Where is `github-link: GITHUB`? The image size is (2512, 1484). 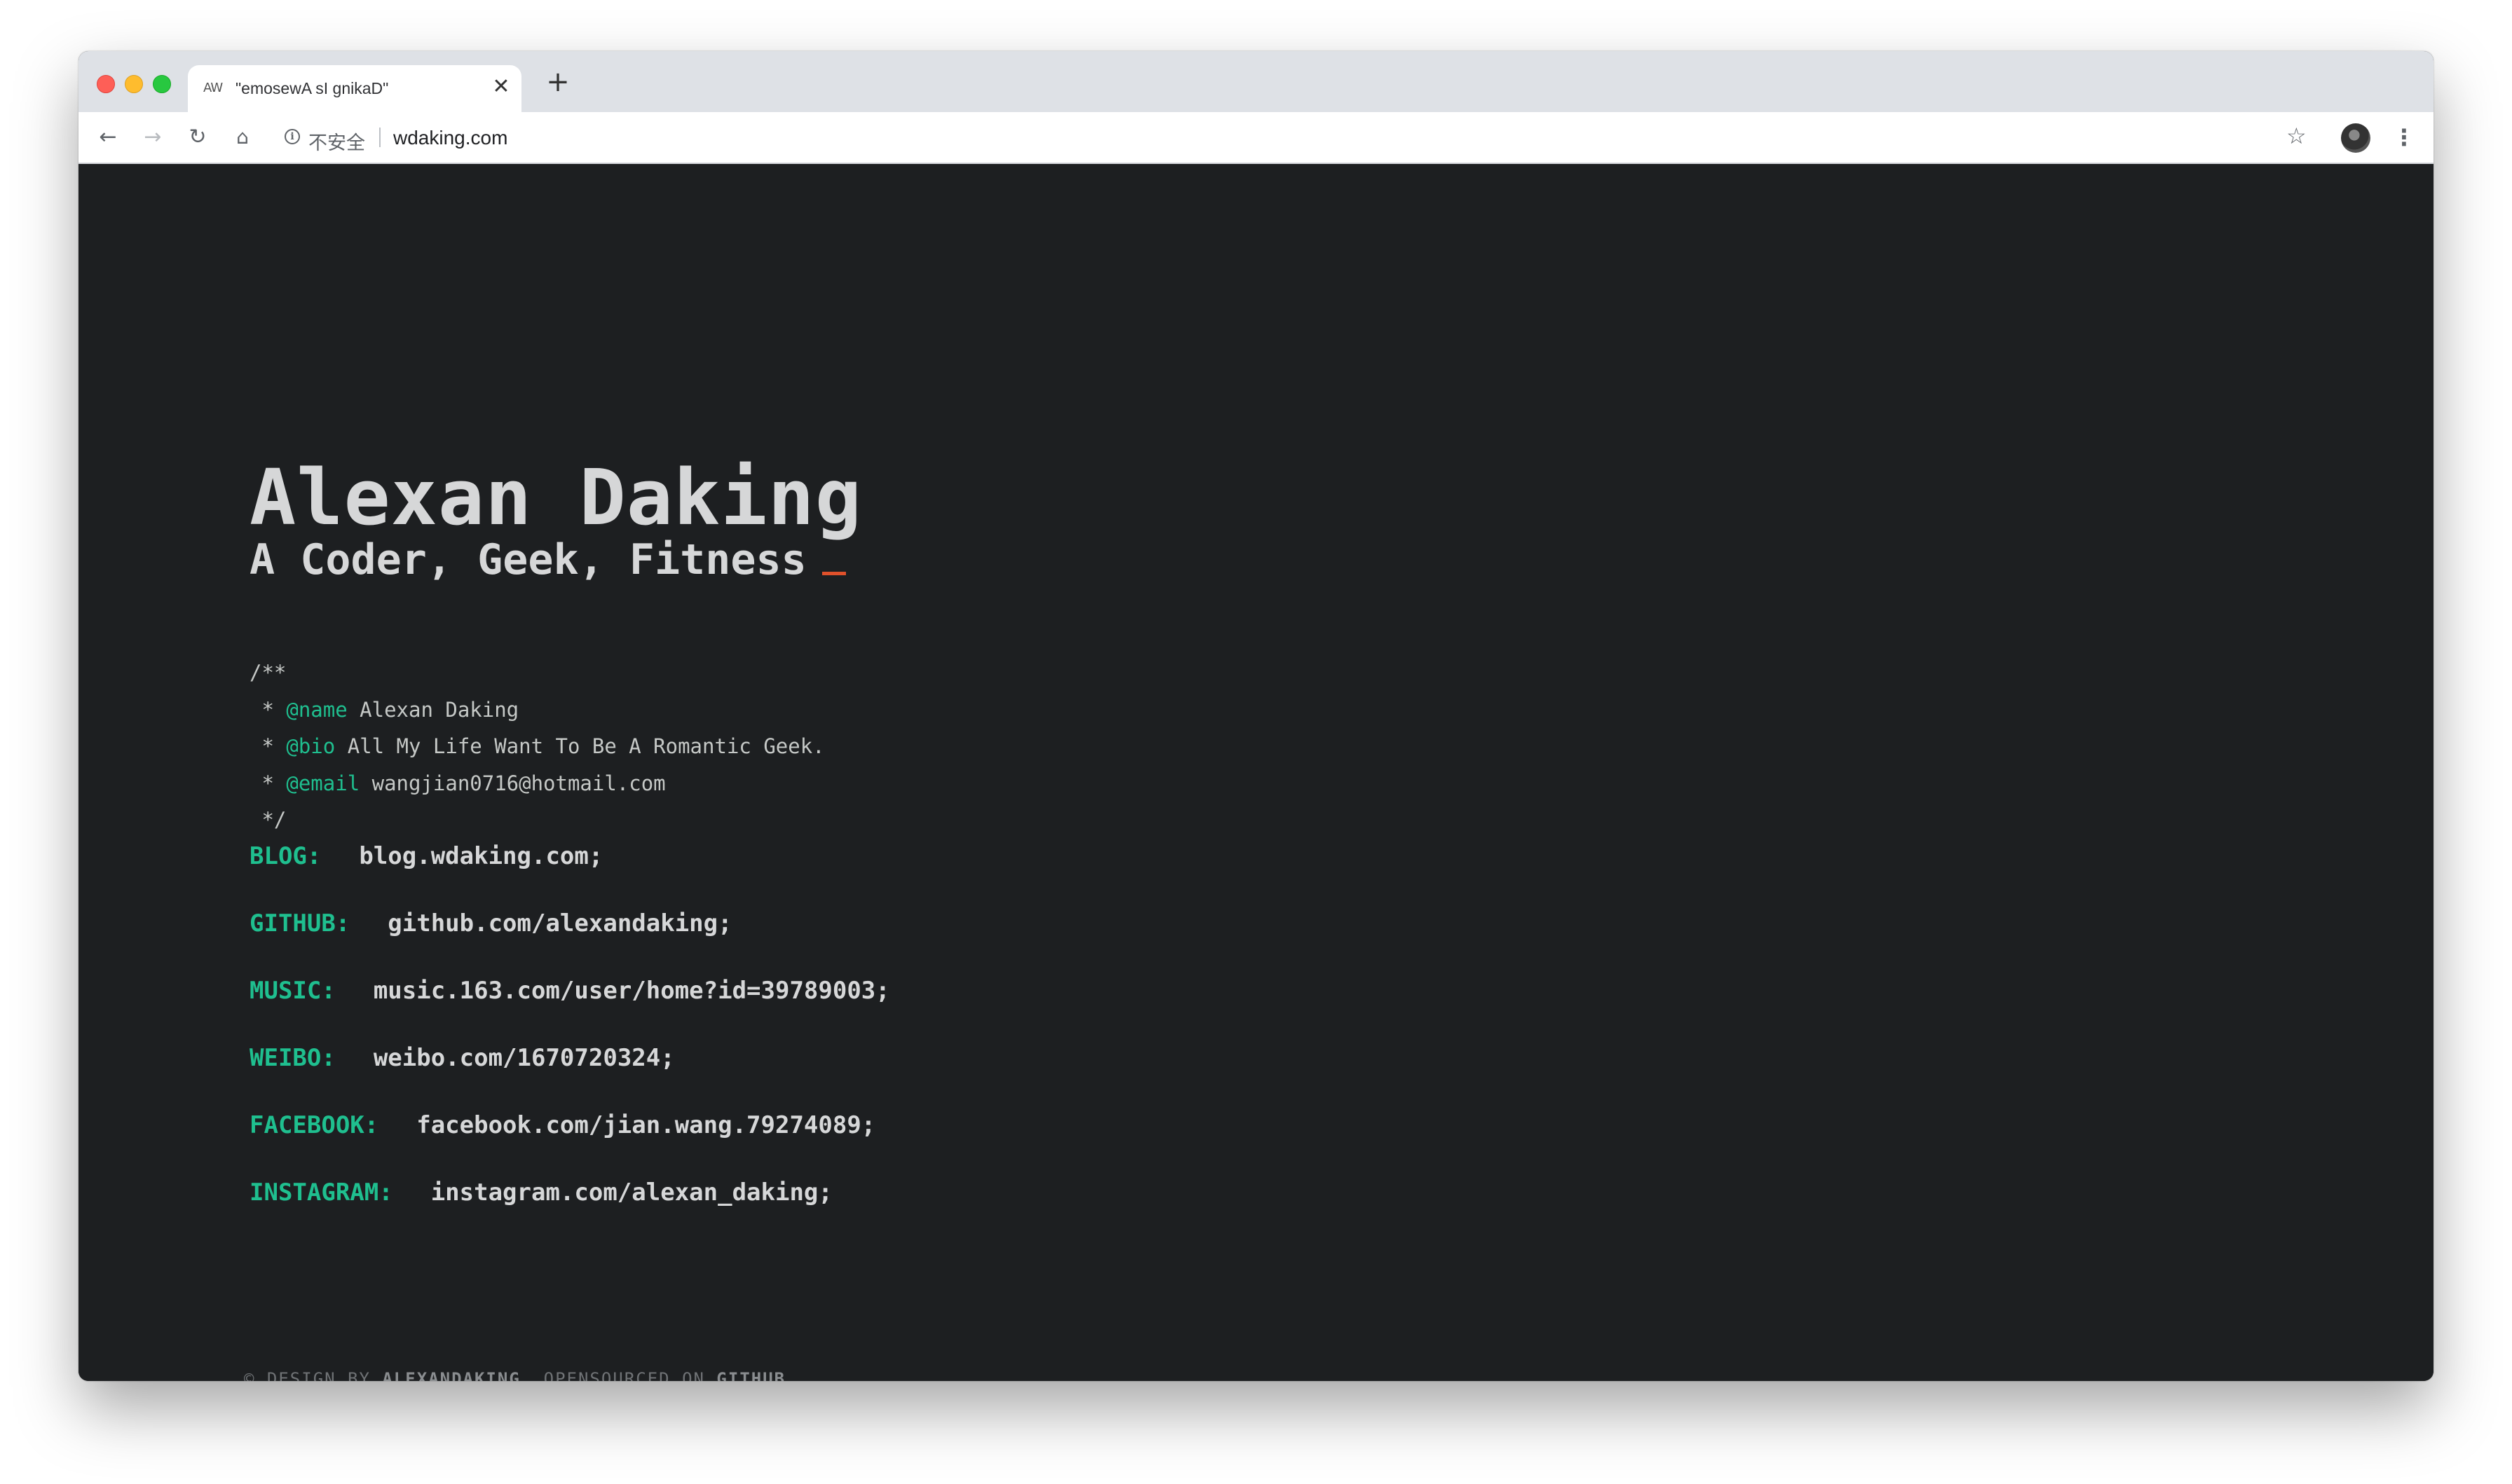 github-link: GITHUB is located at coordinates (751, 1375).